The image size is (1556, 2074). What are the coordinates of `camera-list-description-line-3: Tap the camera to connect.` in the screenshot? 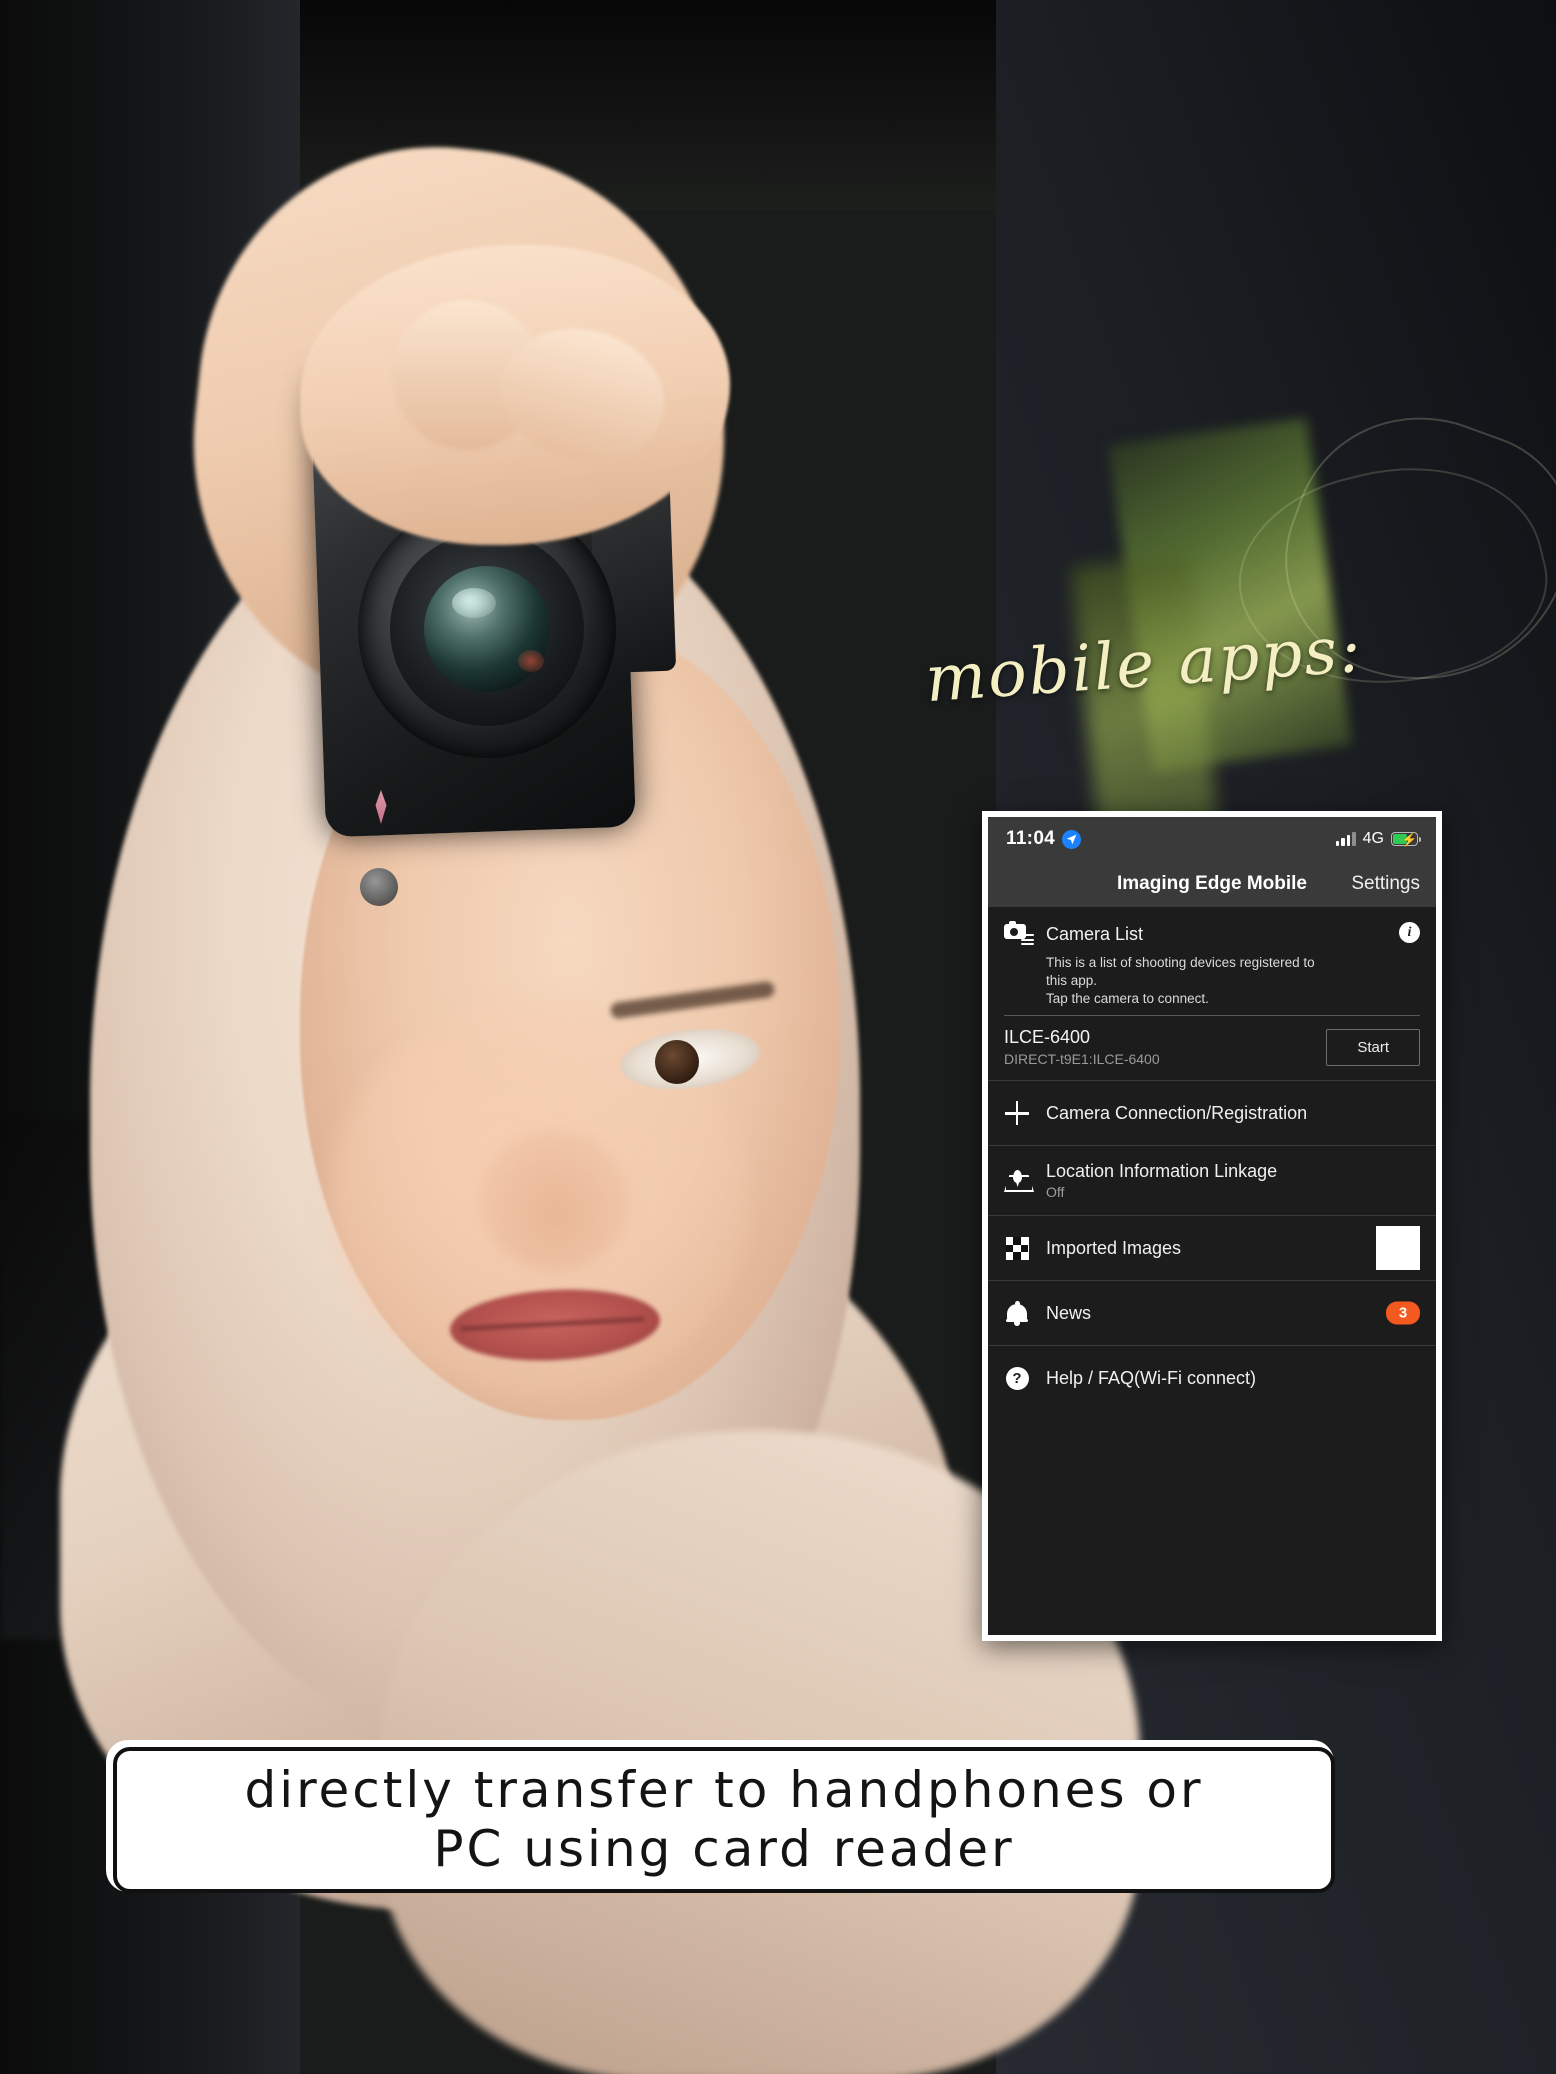 It's located at (1127, 998).